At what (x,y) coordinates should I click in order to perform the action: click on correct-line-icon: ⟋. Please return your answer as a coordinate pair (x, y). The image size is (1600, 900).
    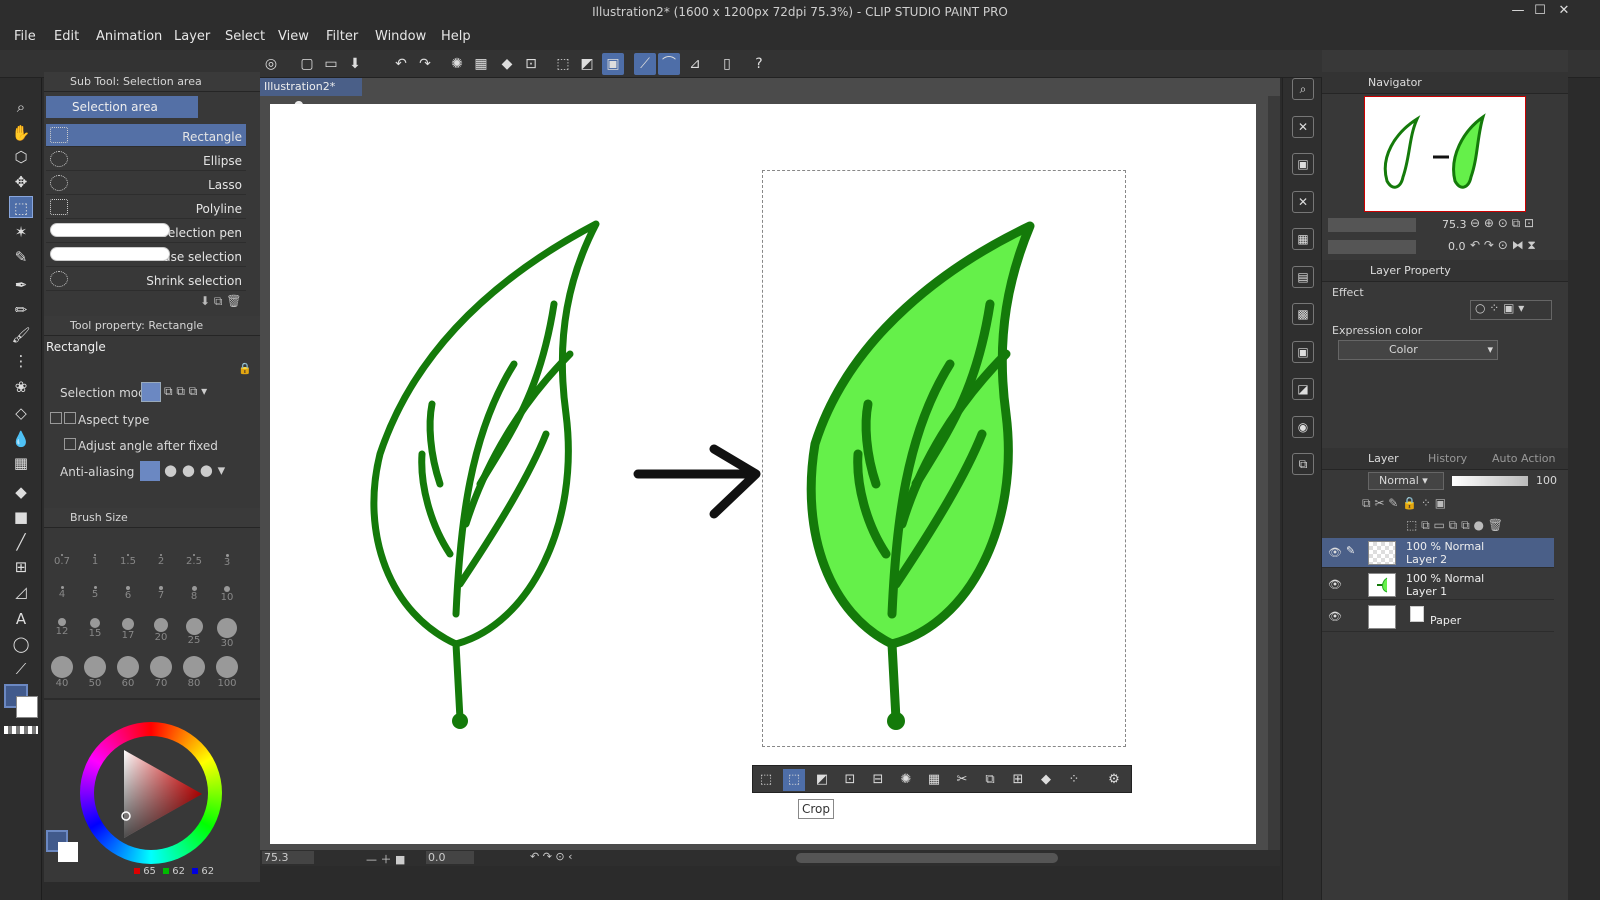
    Looking at the image, I should click on (21, 669).